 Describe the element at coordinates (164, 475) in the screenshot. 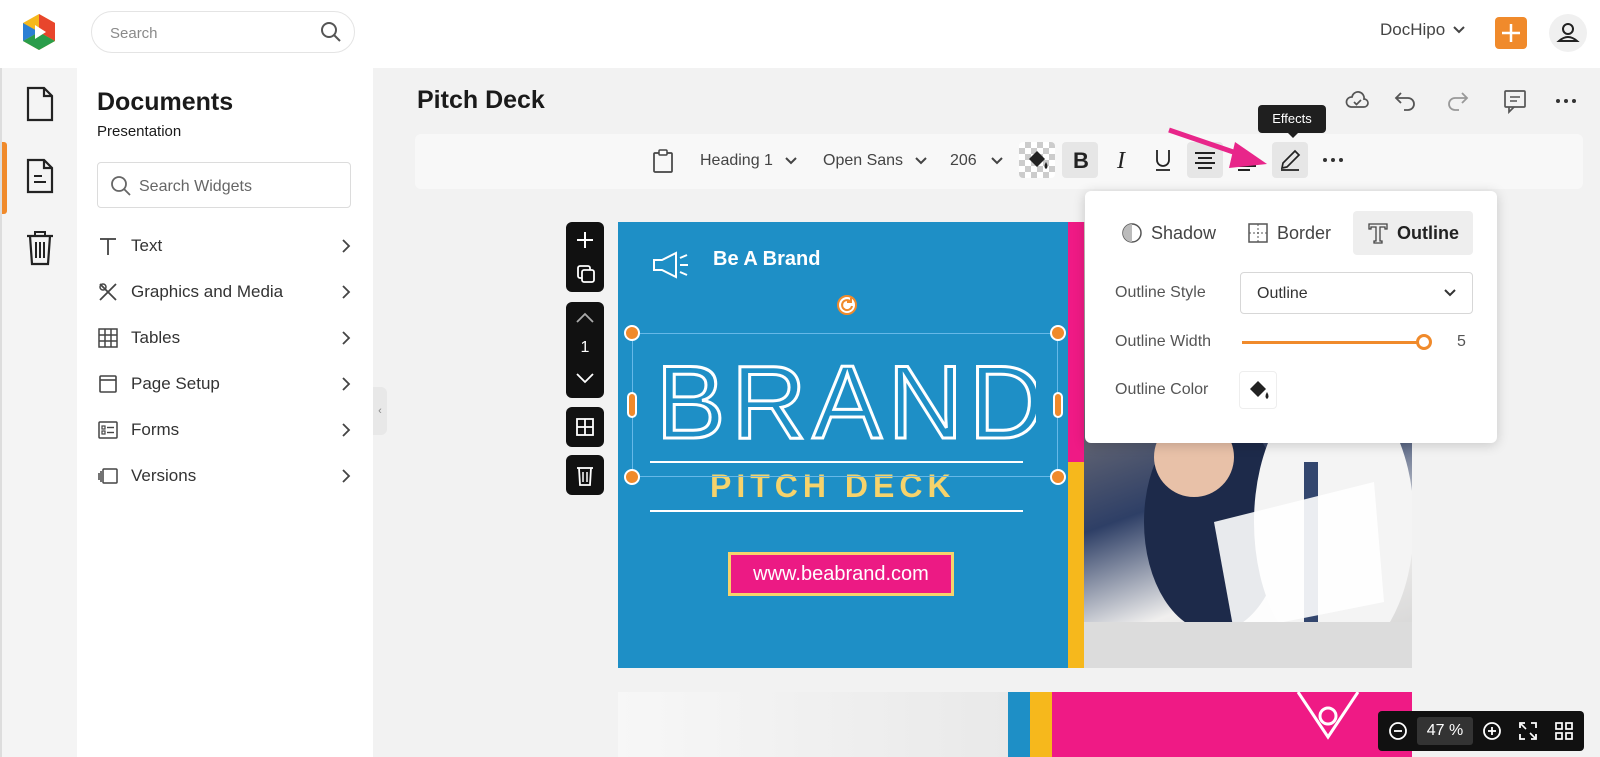

I see `widget-item-label: Versions` at that location.